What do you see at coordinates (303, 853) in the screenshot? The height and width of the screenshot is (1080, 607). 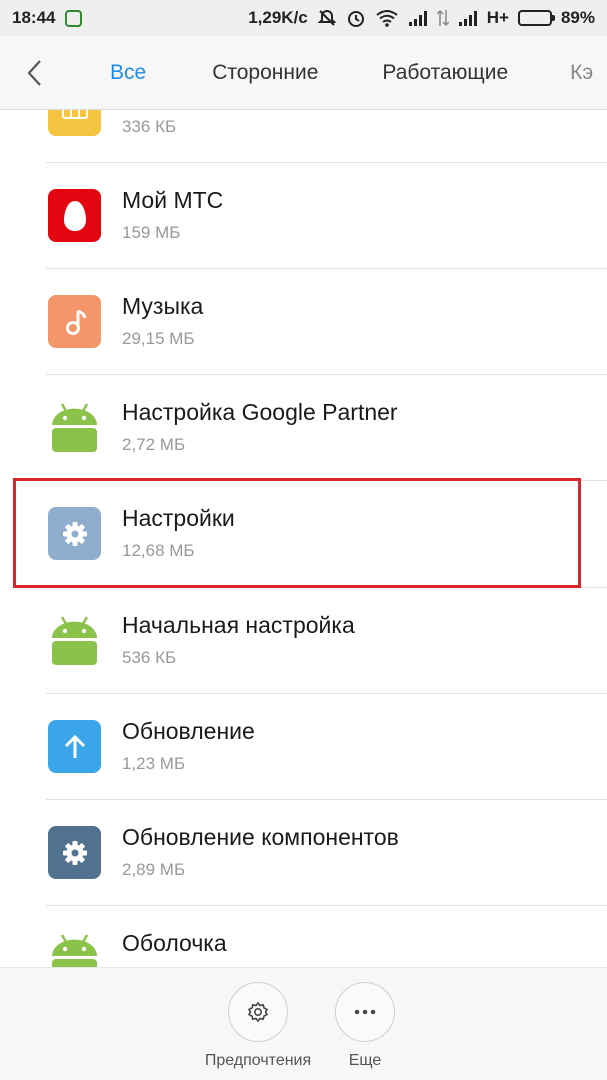 I see `list-item: Обновление компонентов 2,89 МБ` at bounding box center [303, 853].